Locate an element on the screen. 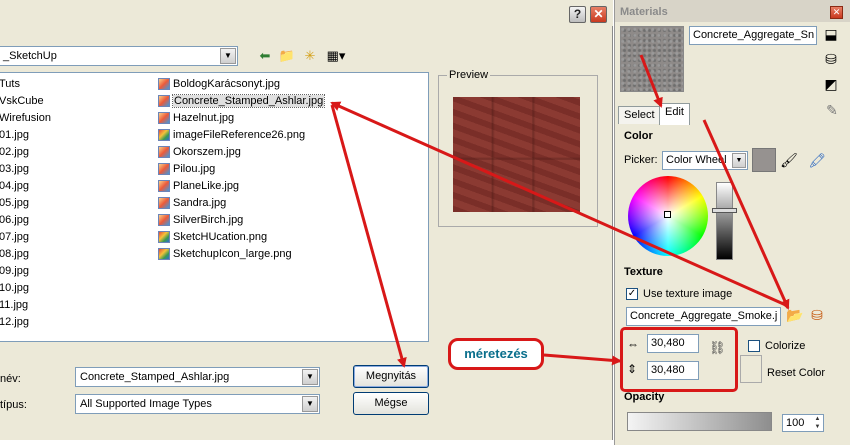  list-item: Wirefusion is located at coordinates (25, 118).